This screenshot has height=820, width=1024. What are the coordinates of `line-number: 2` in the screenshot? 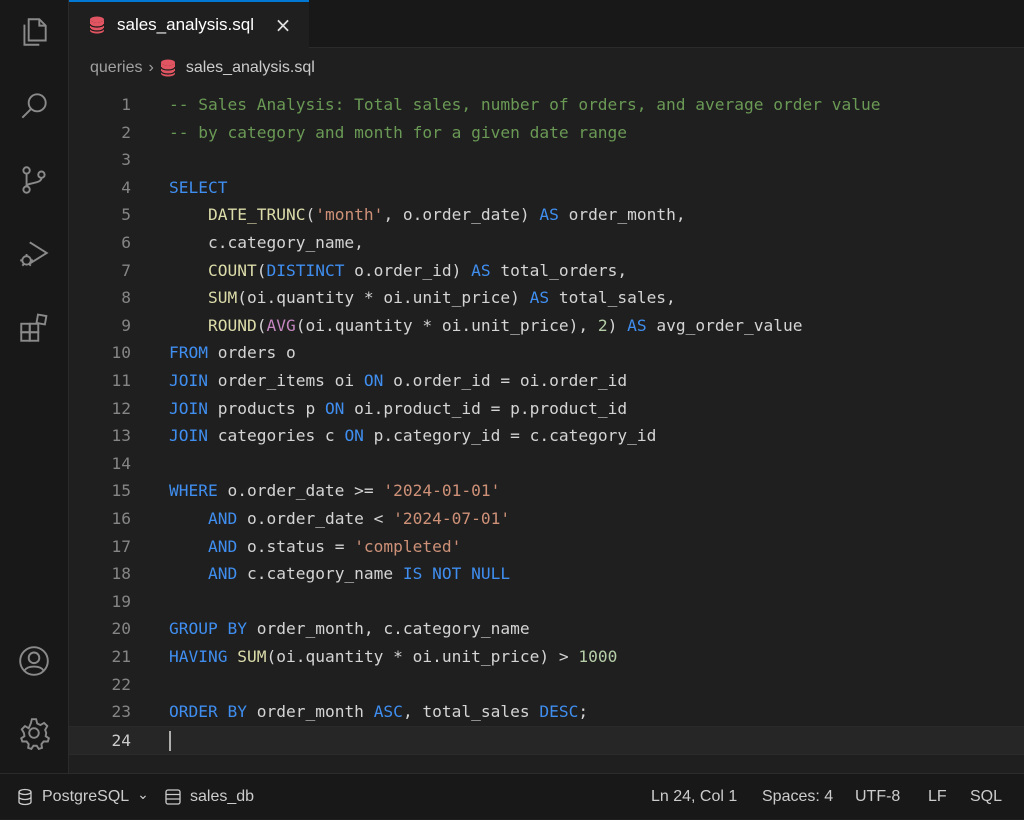 It's located at (126, 132).